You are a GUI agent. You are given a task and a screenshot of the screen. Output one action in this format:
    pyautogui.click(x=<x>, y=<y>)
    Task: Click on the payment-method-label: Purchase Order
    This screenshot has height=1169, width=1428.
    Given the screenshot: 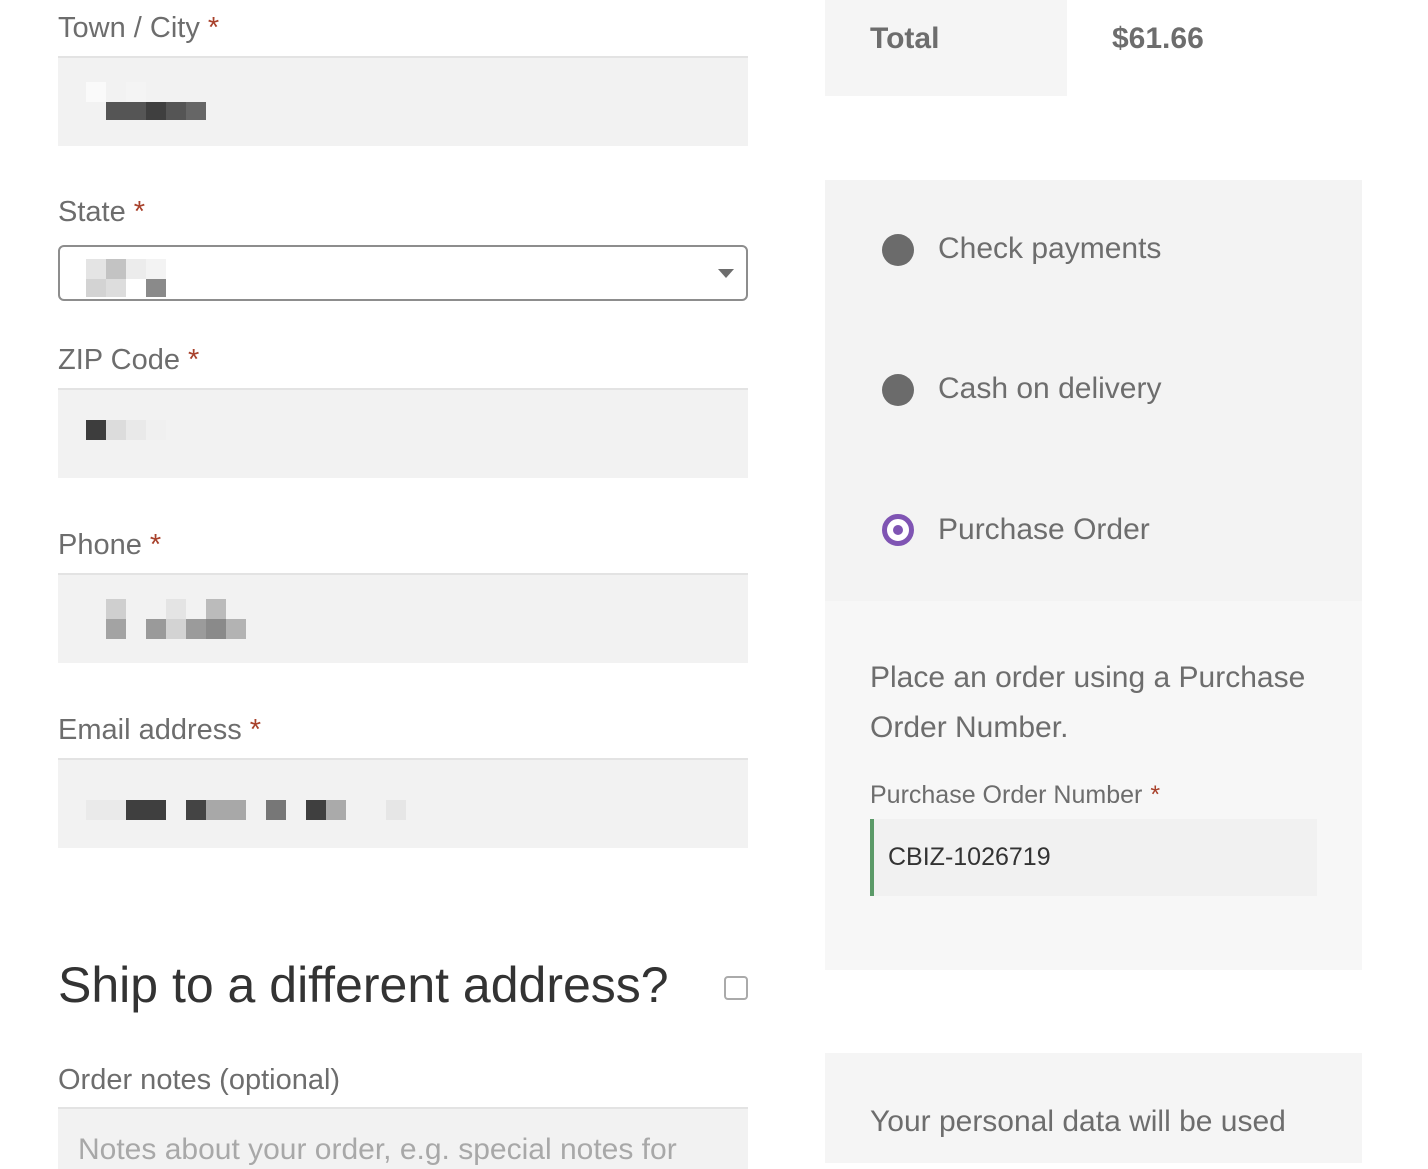 What is the action you would take?
    pyautogui.click(x=1044, y=529)
    